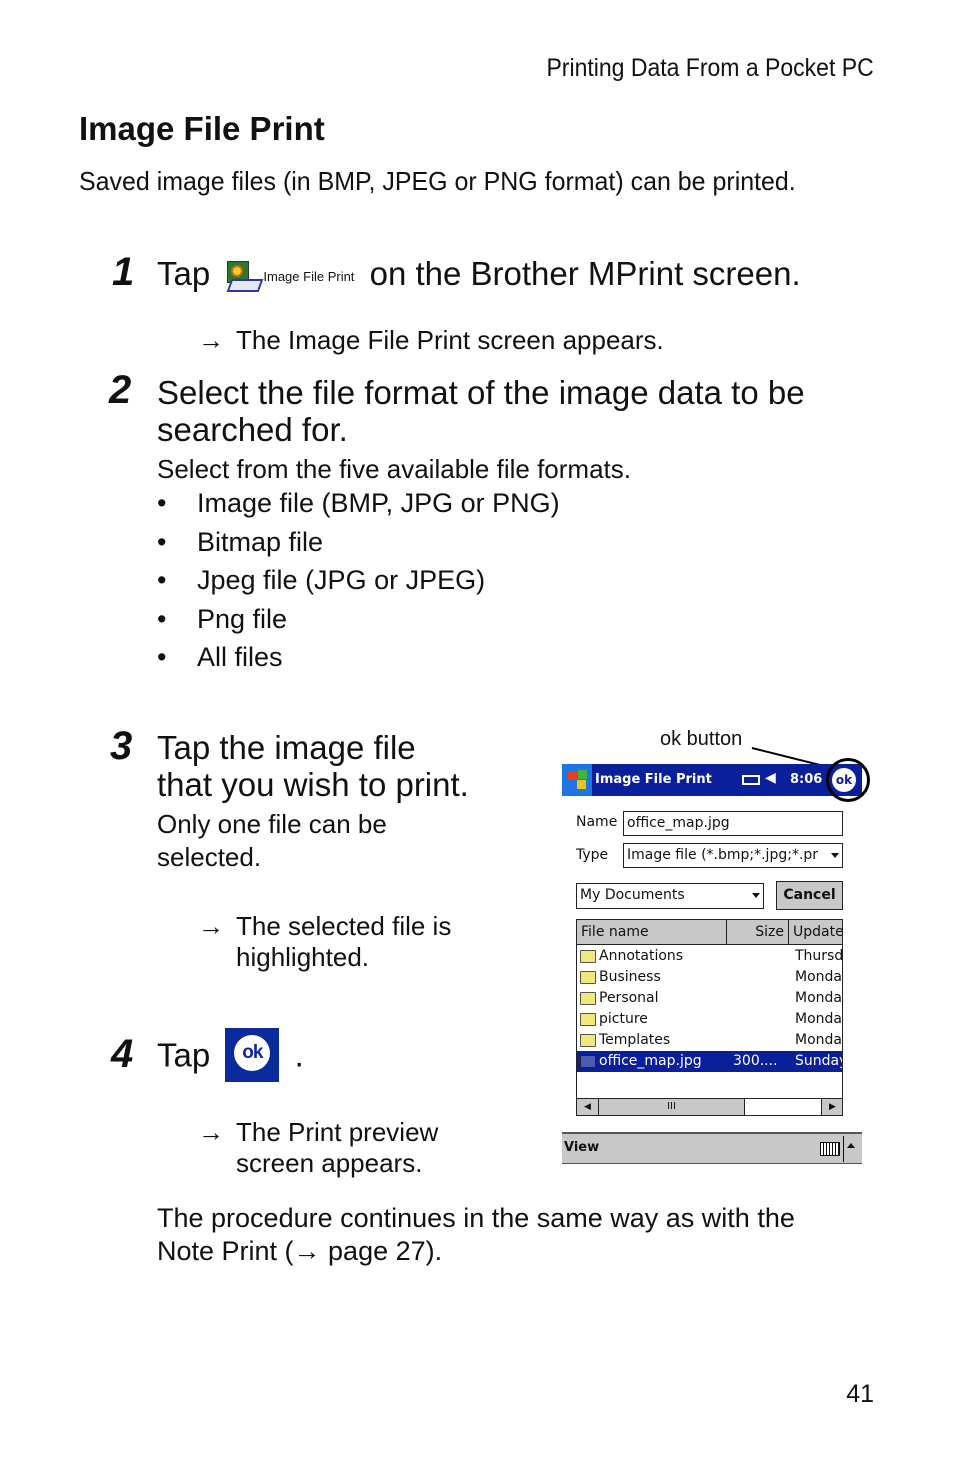 Image resolution: width=954 pixels, height=1458 pixels. What do you see at coordinates (358, 661) in the screenshot?
I see `format-item: All files` at bounding box center [358, 661].